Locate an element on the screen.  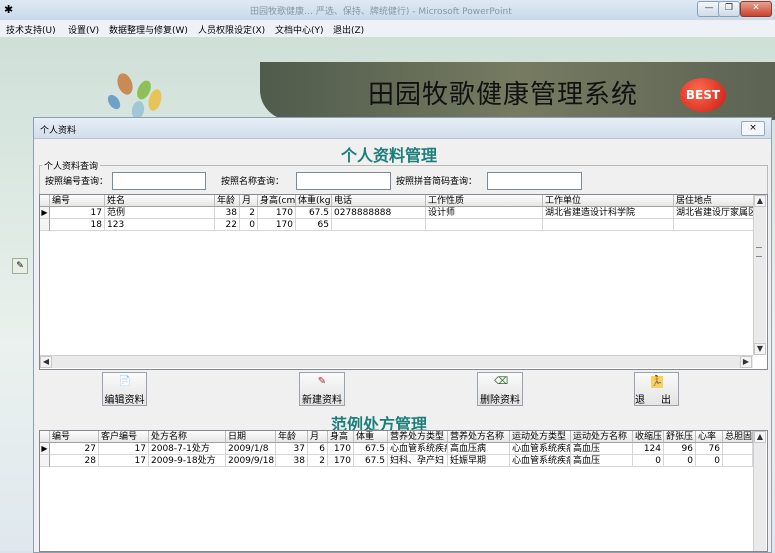
exit-button: 🏃 退出 is located at coordinates (656, 389).